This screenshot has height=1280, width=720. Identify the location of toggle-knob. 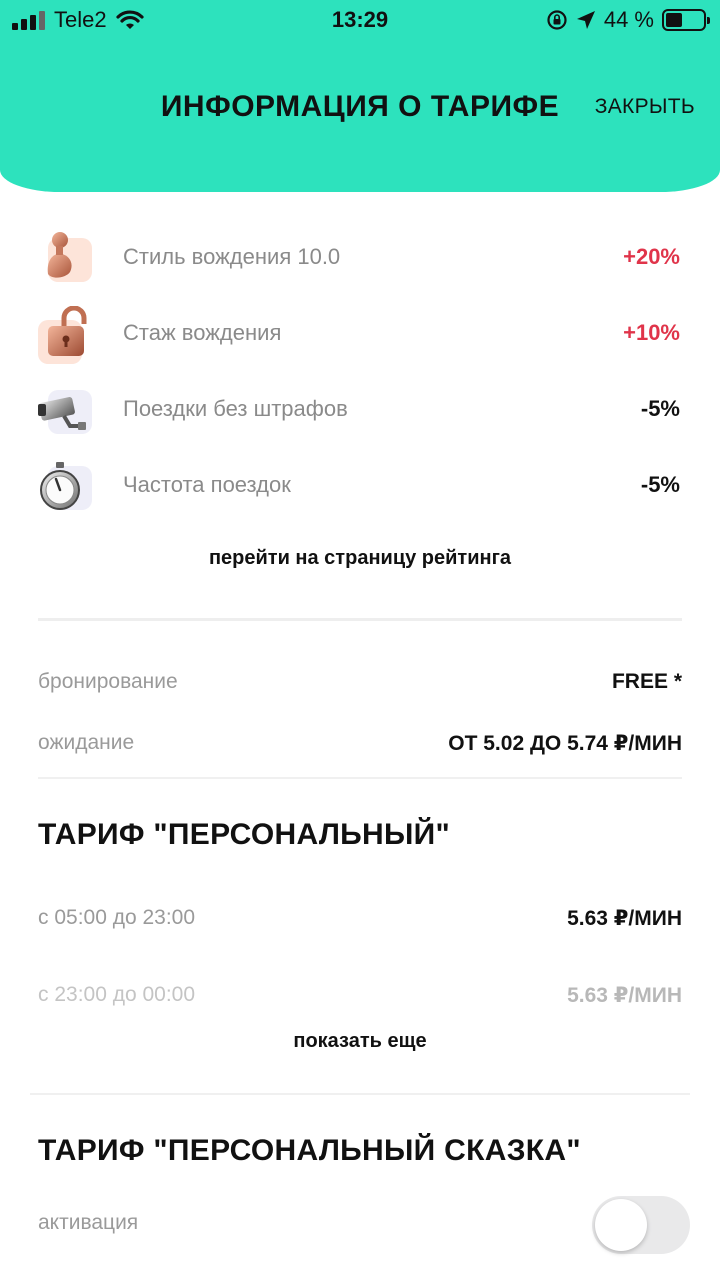
(621, 1225).